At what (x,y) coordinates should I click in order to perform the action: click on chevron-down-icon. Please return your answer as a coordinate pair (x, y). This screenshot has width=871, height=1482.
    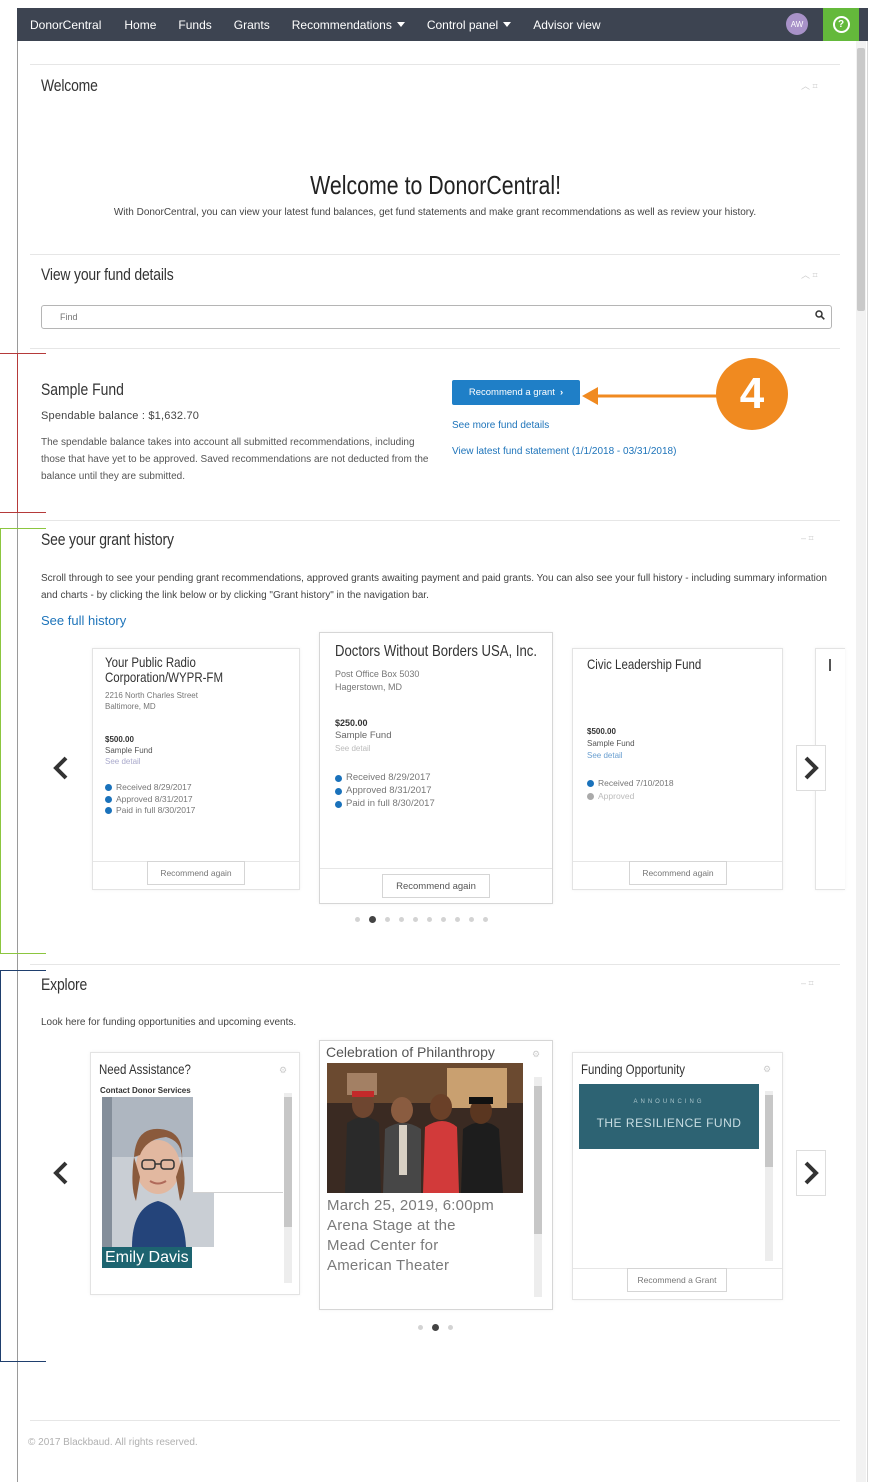
    Looking at the image, I should click on (400, 24).